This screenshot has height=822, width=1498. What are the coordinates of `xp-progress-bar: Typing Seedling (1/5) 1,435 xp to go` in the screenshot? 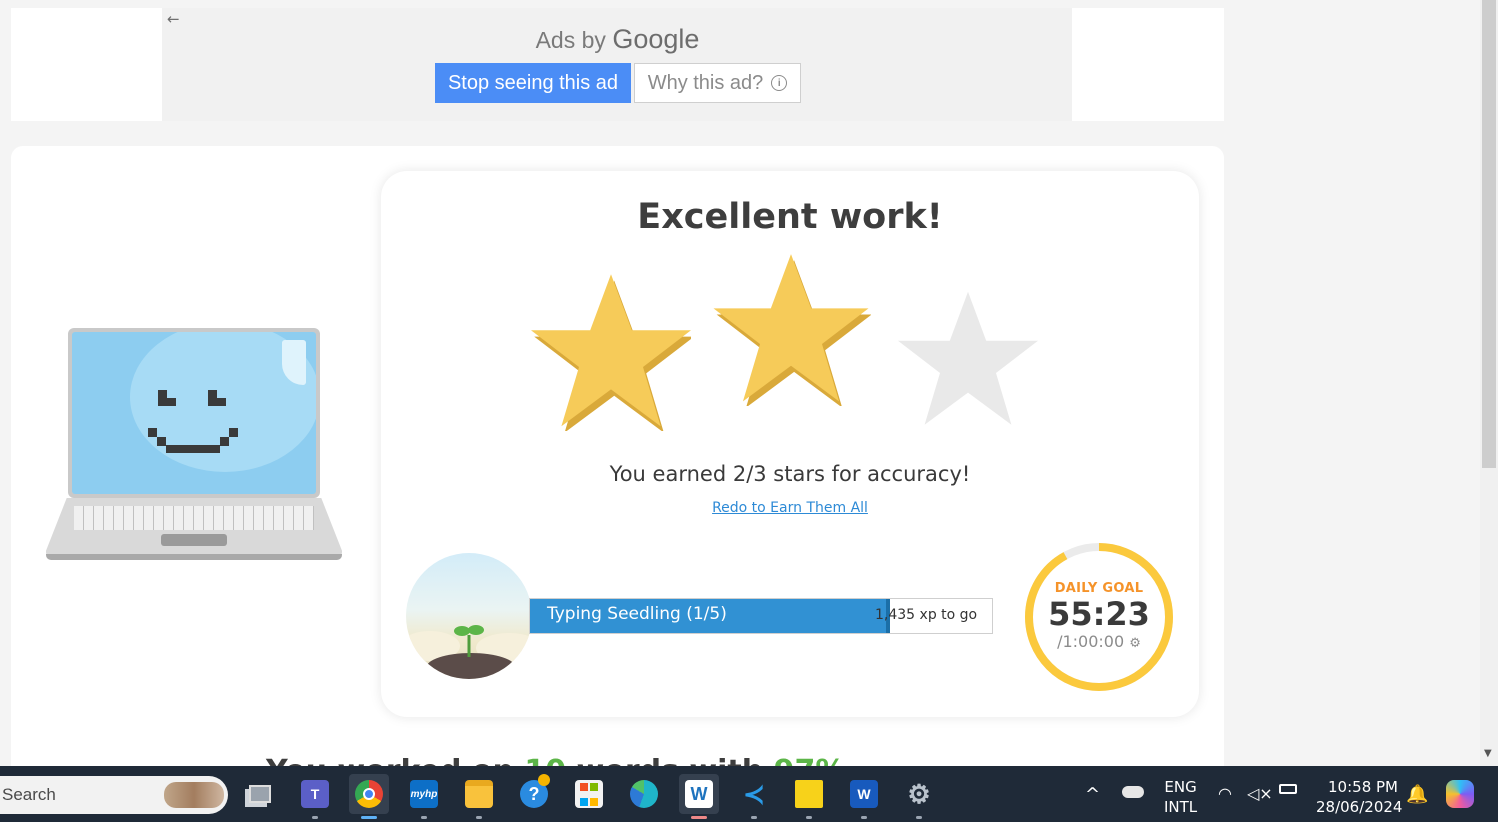 It's located at (761, 616).